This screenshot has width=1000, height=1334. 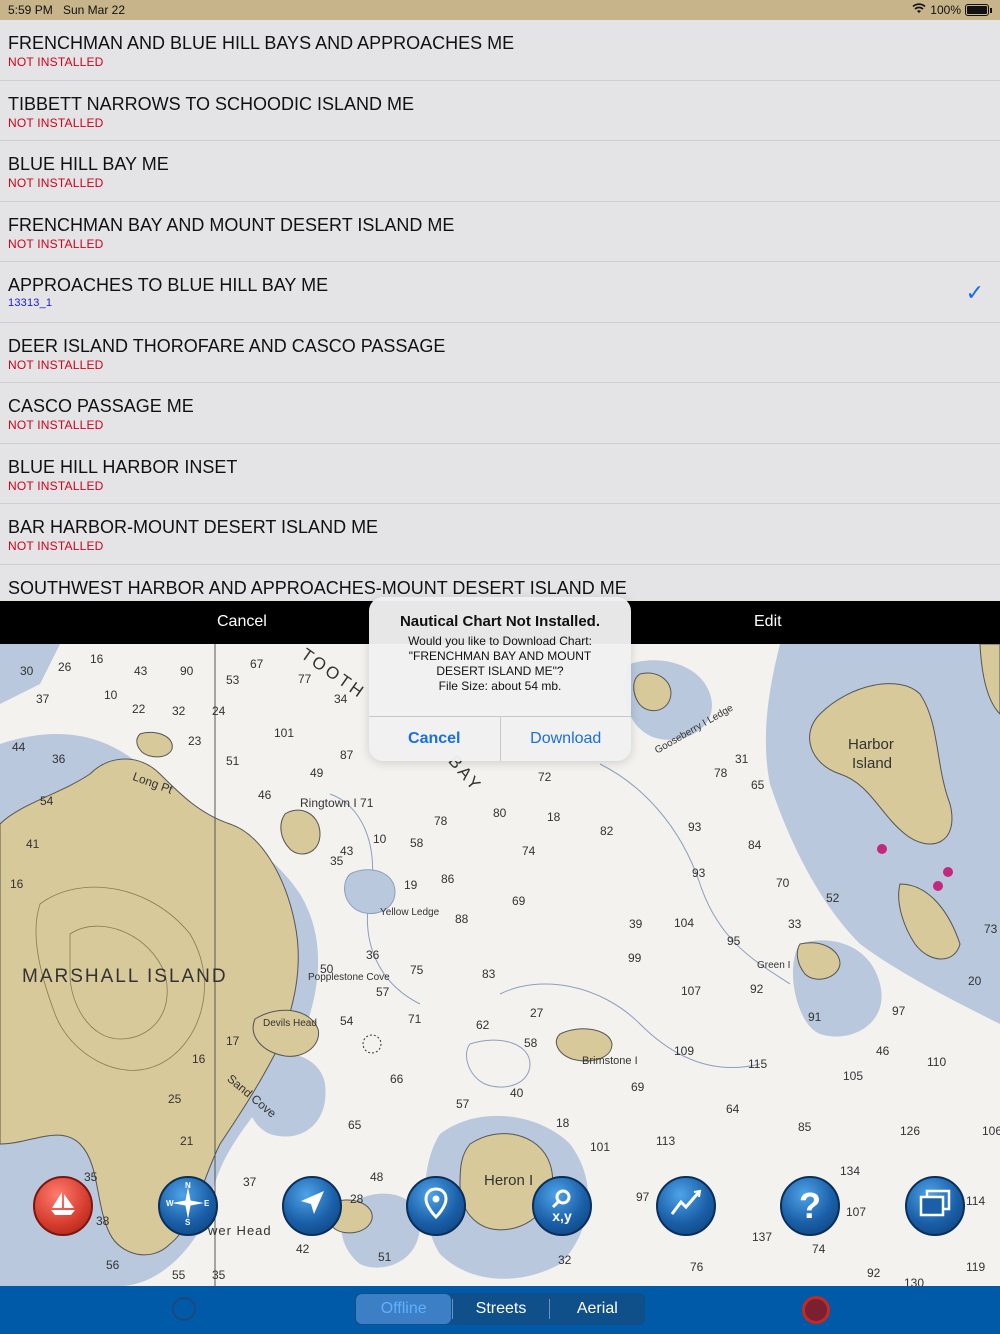 I want to click on alert-download-button: Download, so click(x=566, y=739).